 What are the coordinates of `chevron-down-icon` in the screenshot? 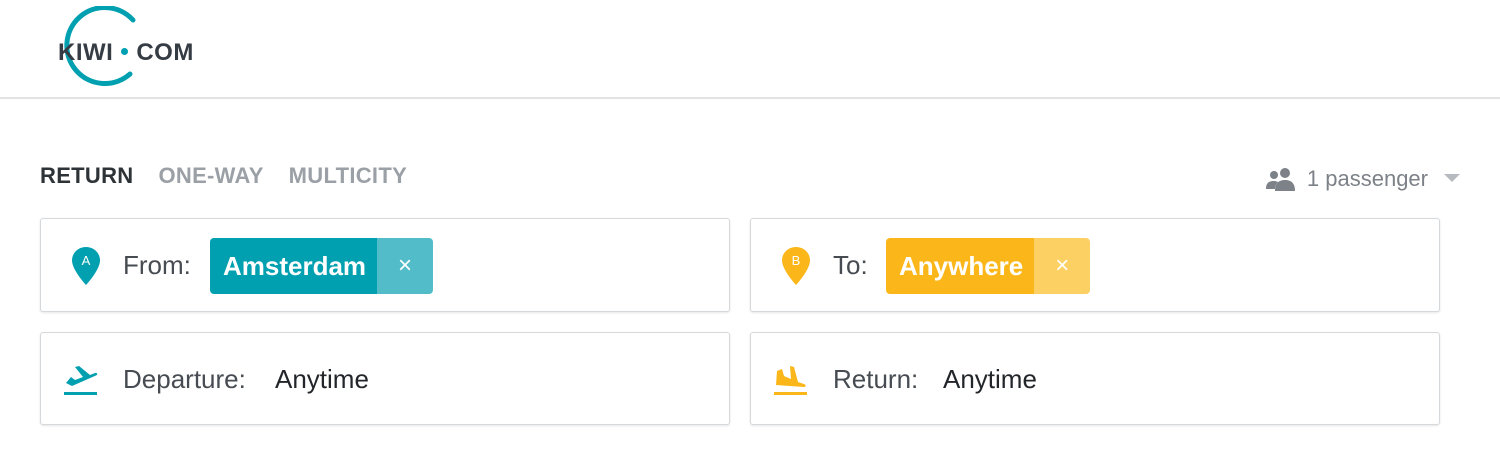 It's located at (1452, 178).